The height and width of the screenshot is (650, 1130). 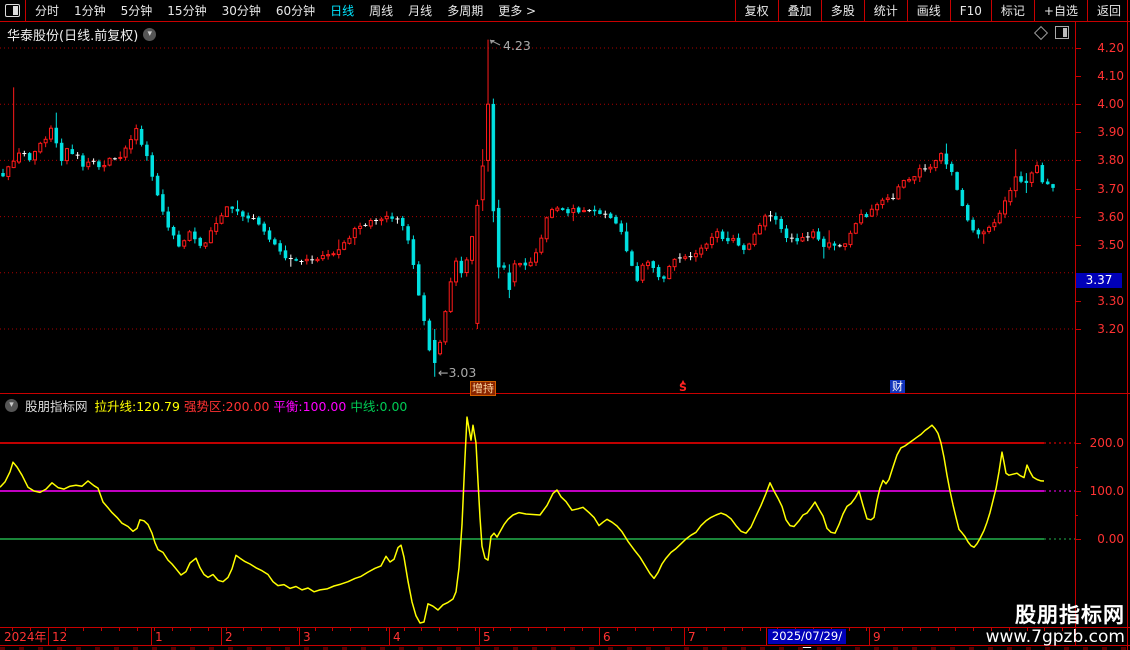 I want to click on window-panel-icon, so click(x=13, y=10).